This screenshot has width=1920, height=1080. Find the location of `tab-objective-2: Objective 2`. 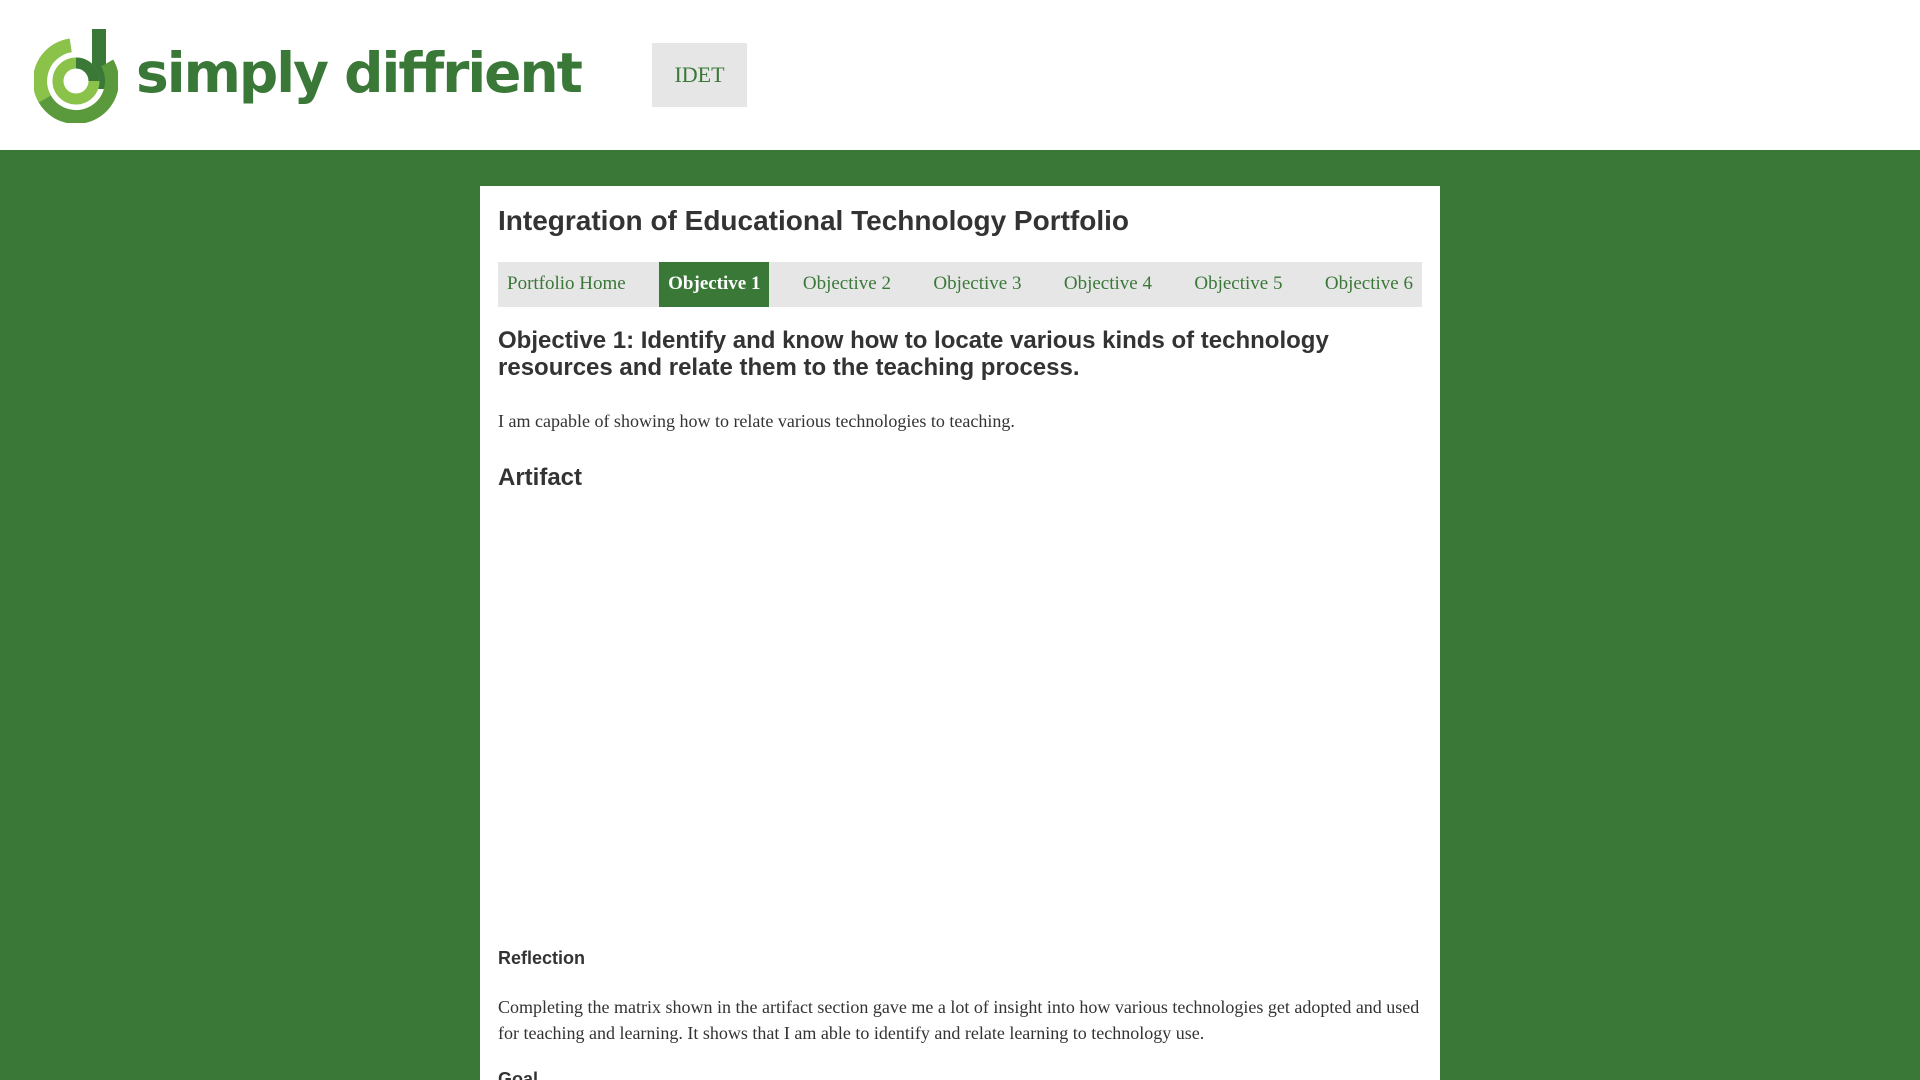

tab-objective-2: Objective 2 is located at coordinates (847, 284).